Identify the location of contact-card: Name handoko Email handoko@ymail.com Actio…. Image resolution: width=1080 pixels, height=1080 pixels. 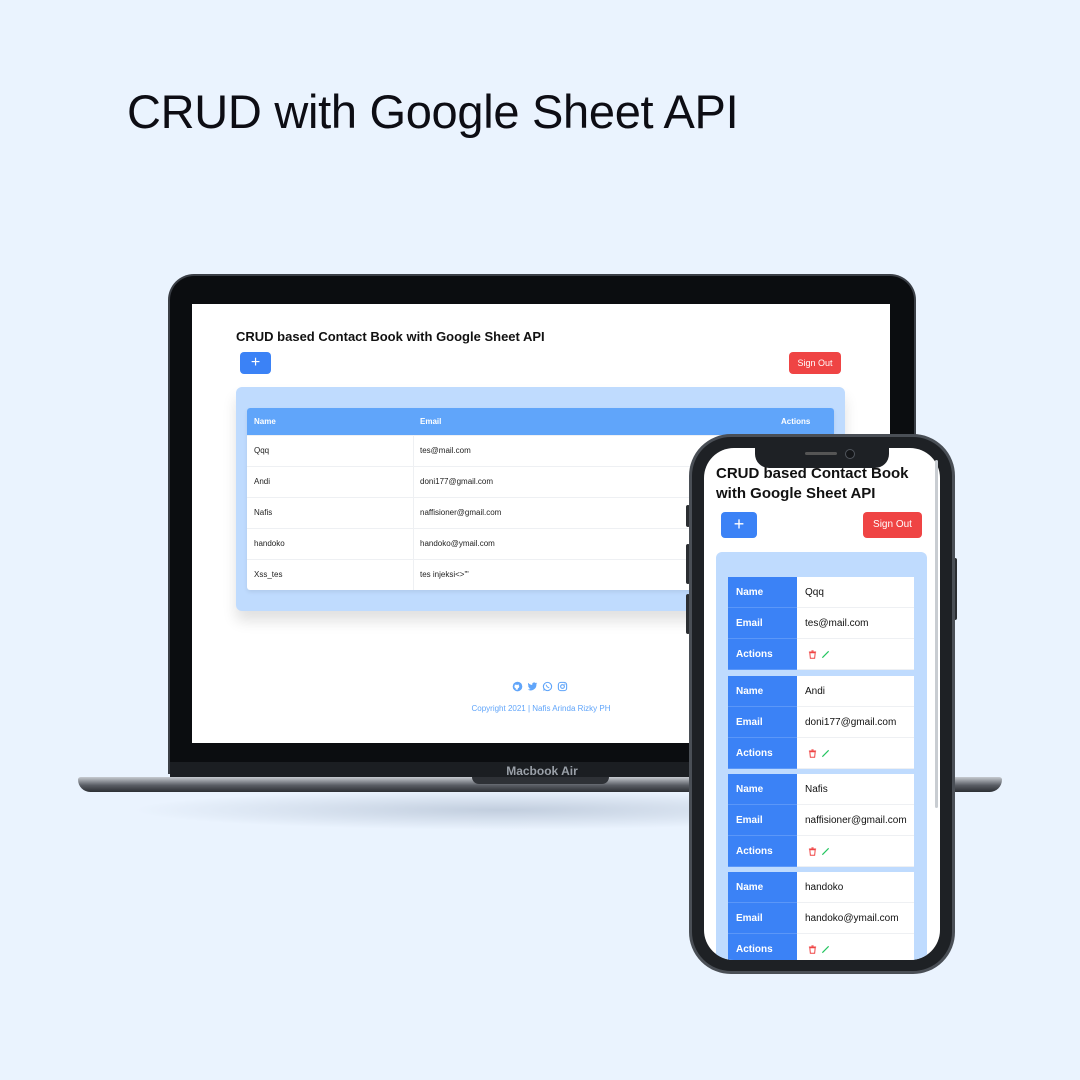
(821, 916).